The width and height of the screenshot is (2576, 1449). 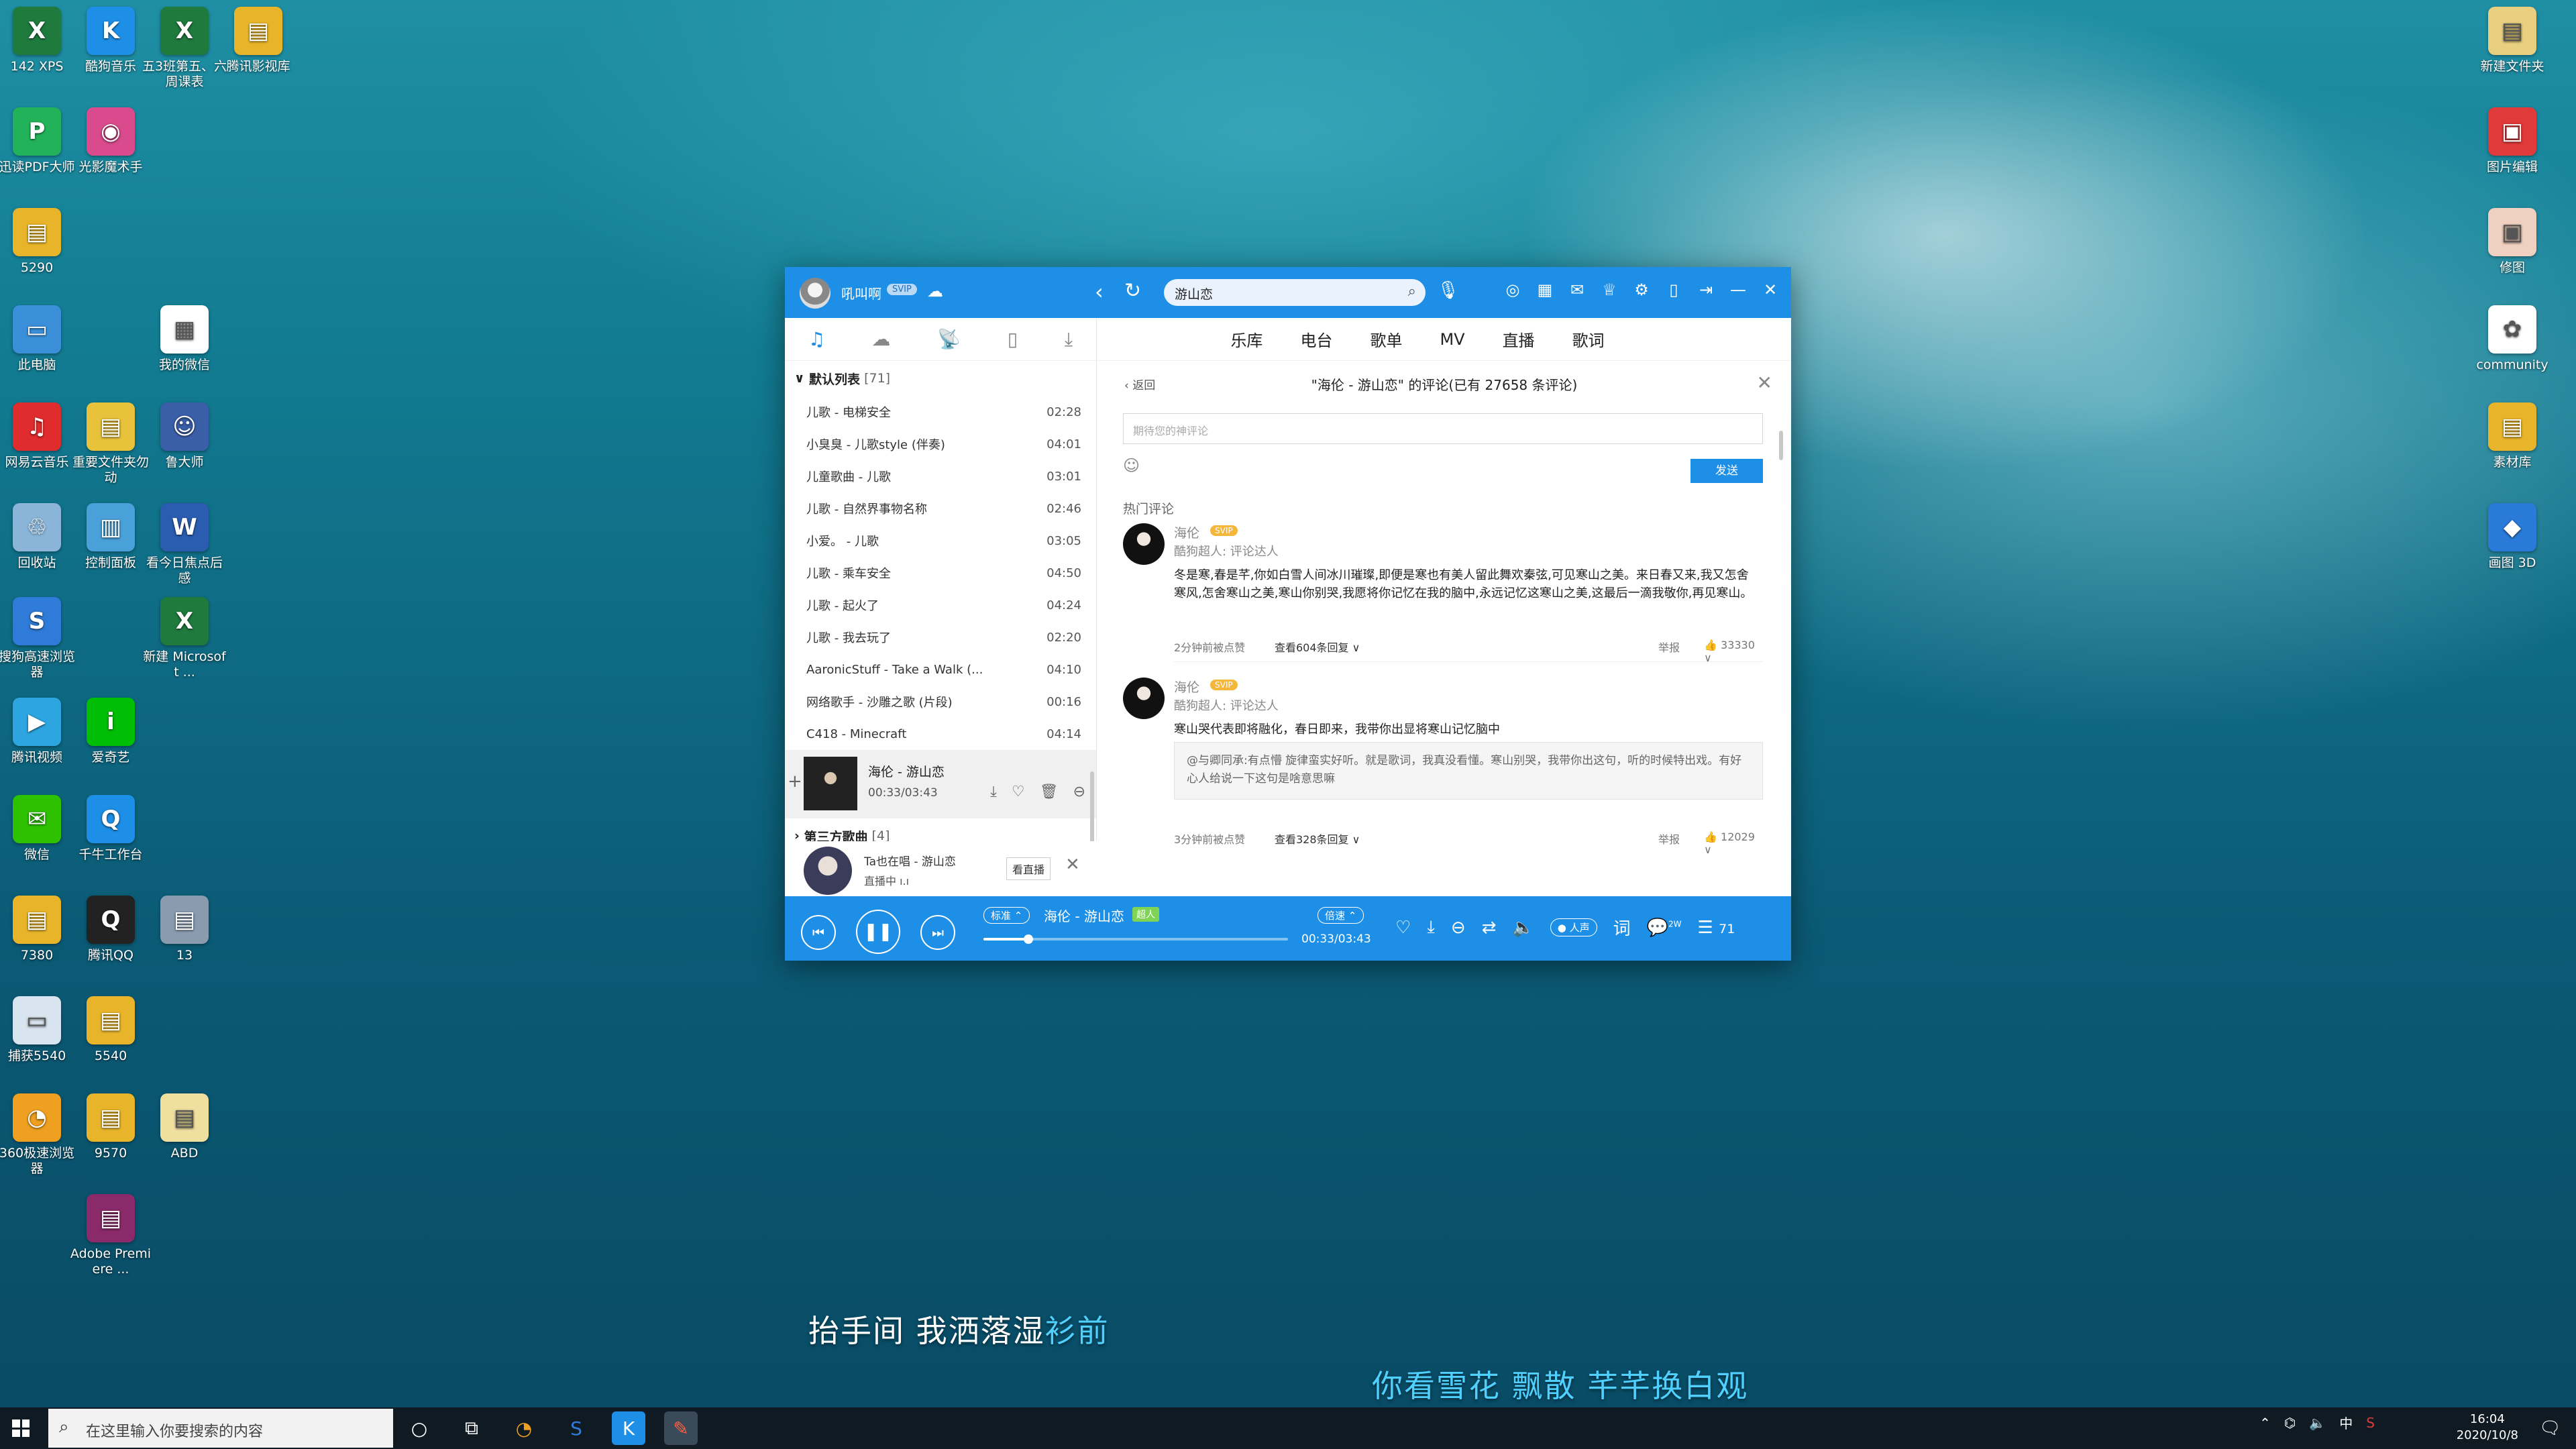 I want to click on song-row: 儿歌 - 起火了 04:24, so click(x=940, y=605).